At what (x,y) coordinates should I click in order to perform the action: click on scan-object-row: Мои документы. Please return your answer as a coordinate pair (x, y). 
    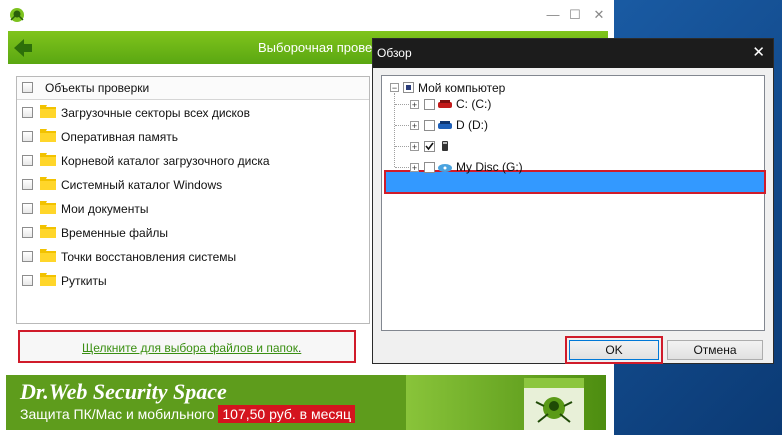
    Looking at the image, I should click on (193, 209).